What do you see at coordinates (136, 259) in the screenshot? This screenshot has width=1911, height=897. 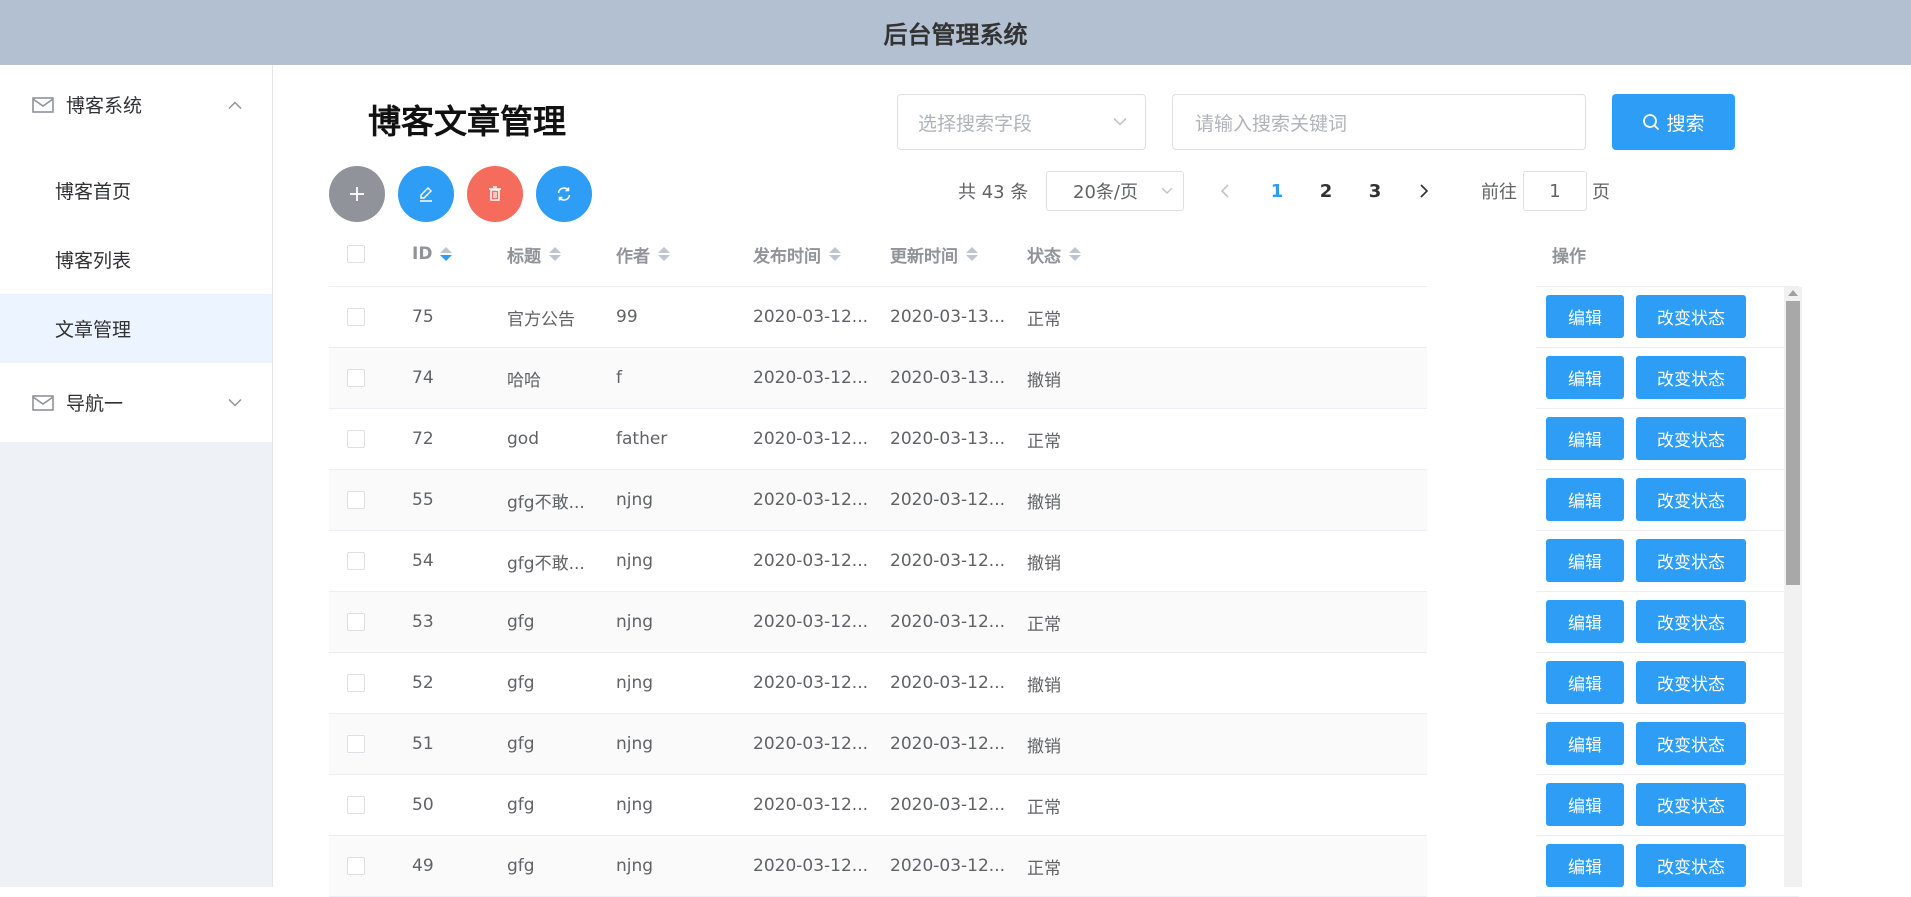 I see `sidebar-item-blog-list: 博客列表` at bounding box center [136, 259].